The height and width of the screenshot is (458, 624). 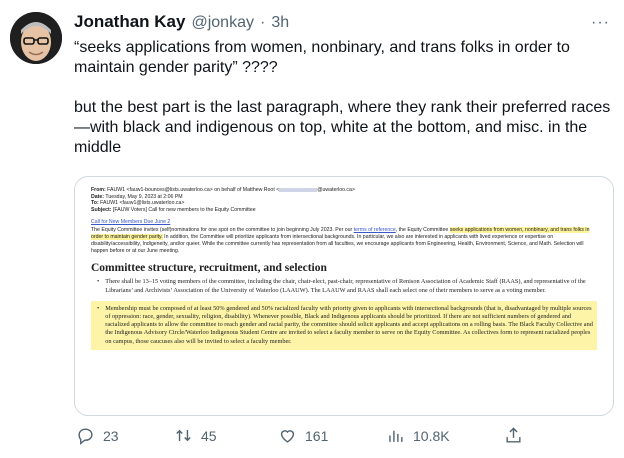 I want to click on repost-button: 45, so click(x=195, y=435).